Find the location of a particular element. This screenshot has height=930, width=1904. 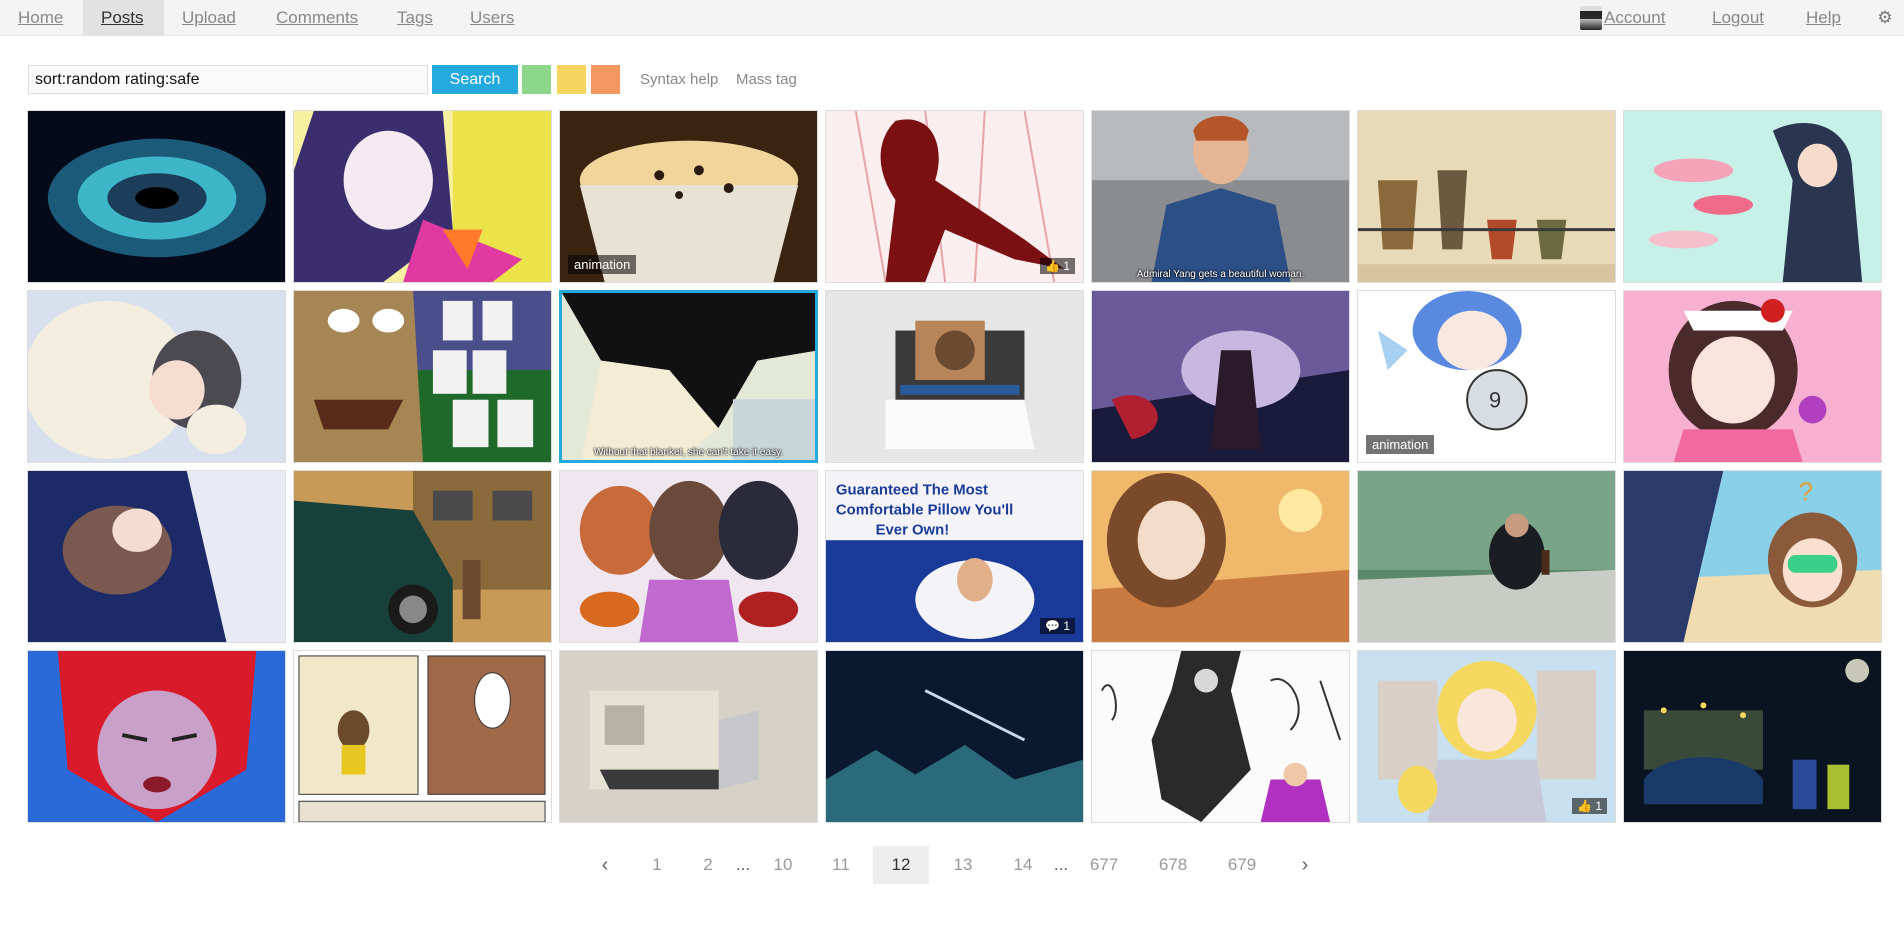

settings-gear-icon: ⚙ is located at coordinates (1885, 18).